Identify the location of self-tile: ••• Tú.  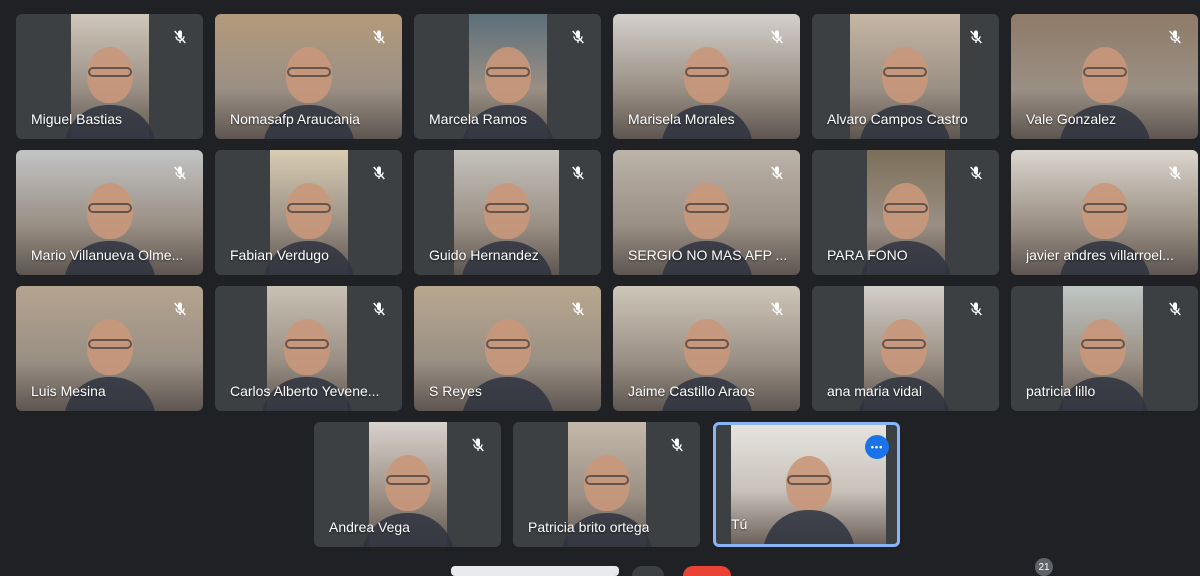
(806, 484).